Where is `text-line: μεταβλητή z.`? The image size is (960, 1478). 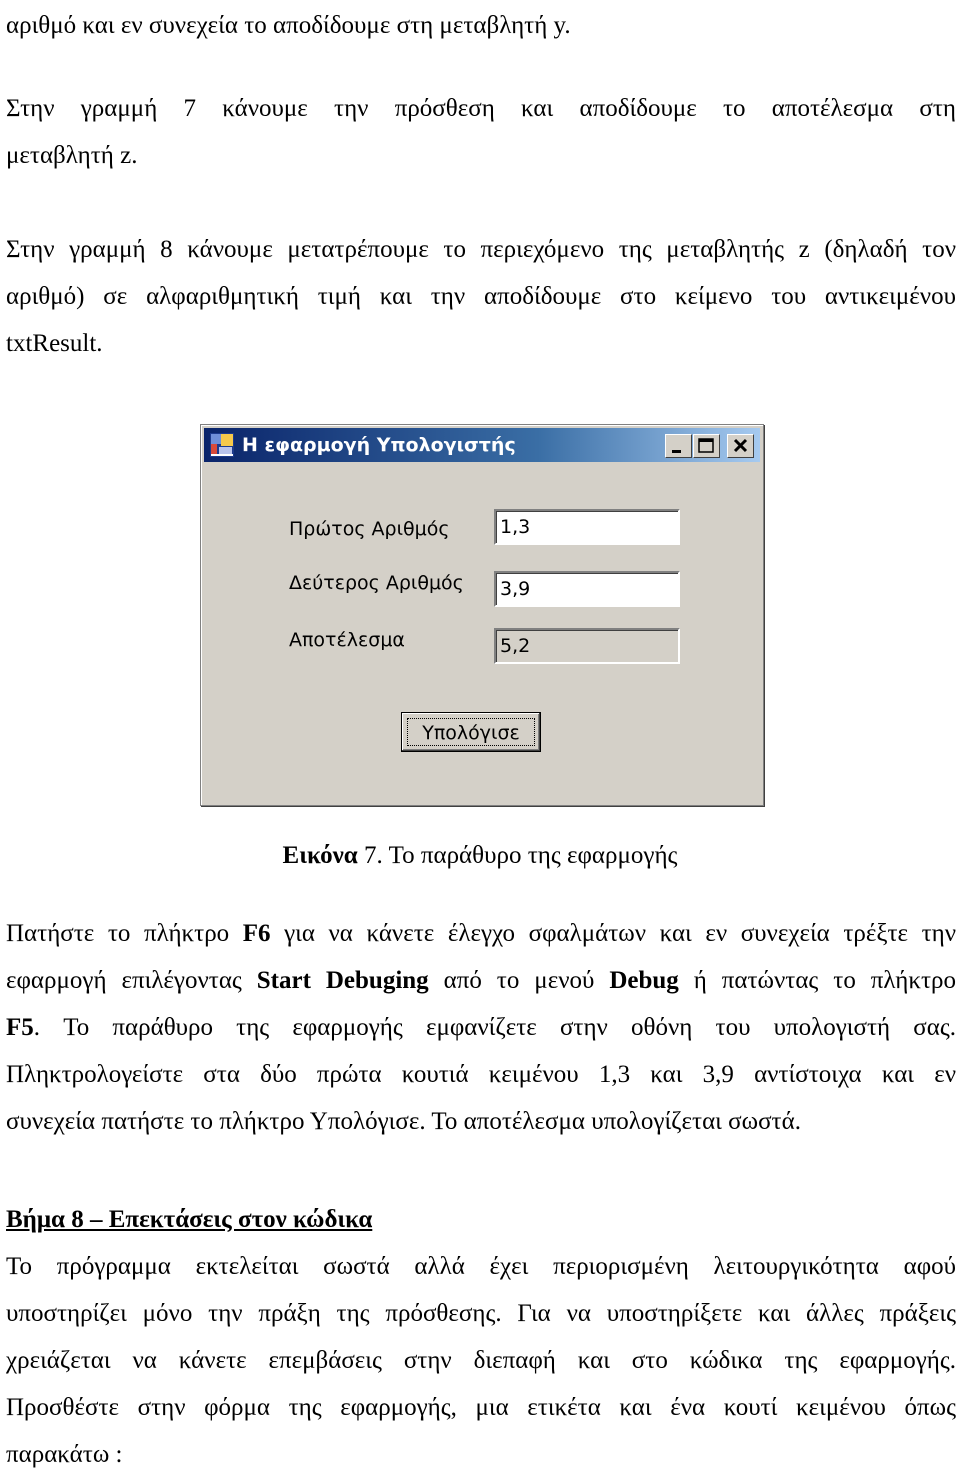 text-line: μεταβλητή z. is located at coordinates (72, 155).